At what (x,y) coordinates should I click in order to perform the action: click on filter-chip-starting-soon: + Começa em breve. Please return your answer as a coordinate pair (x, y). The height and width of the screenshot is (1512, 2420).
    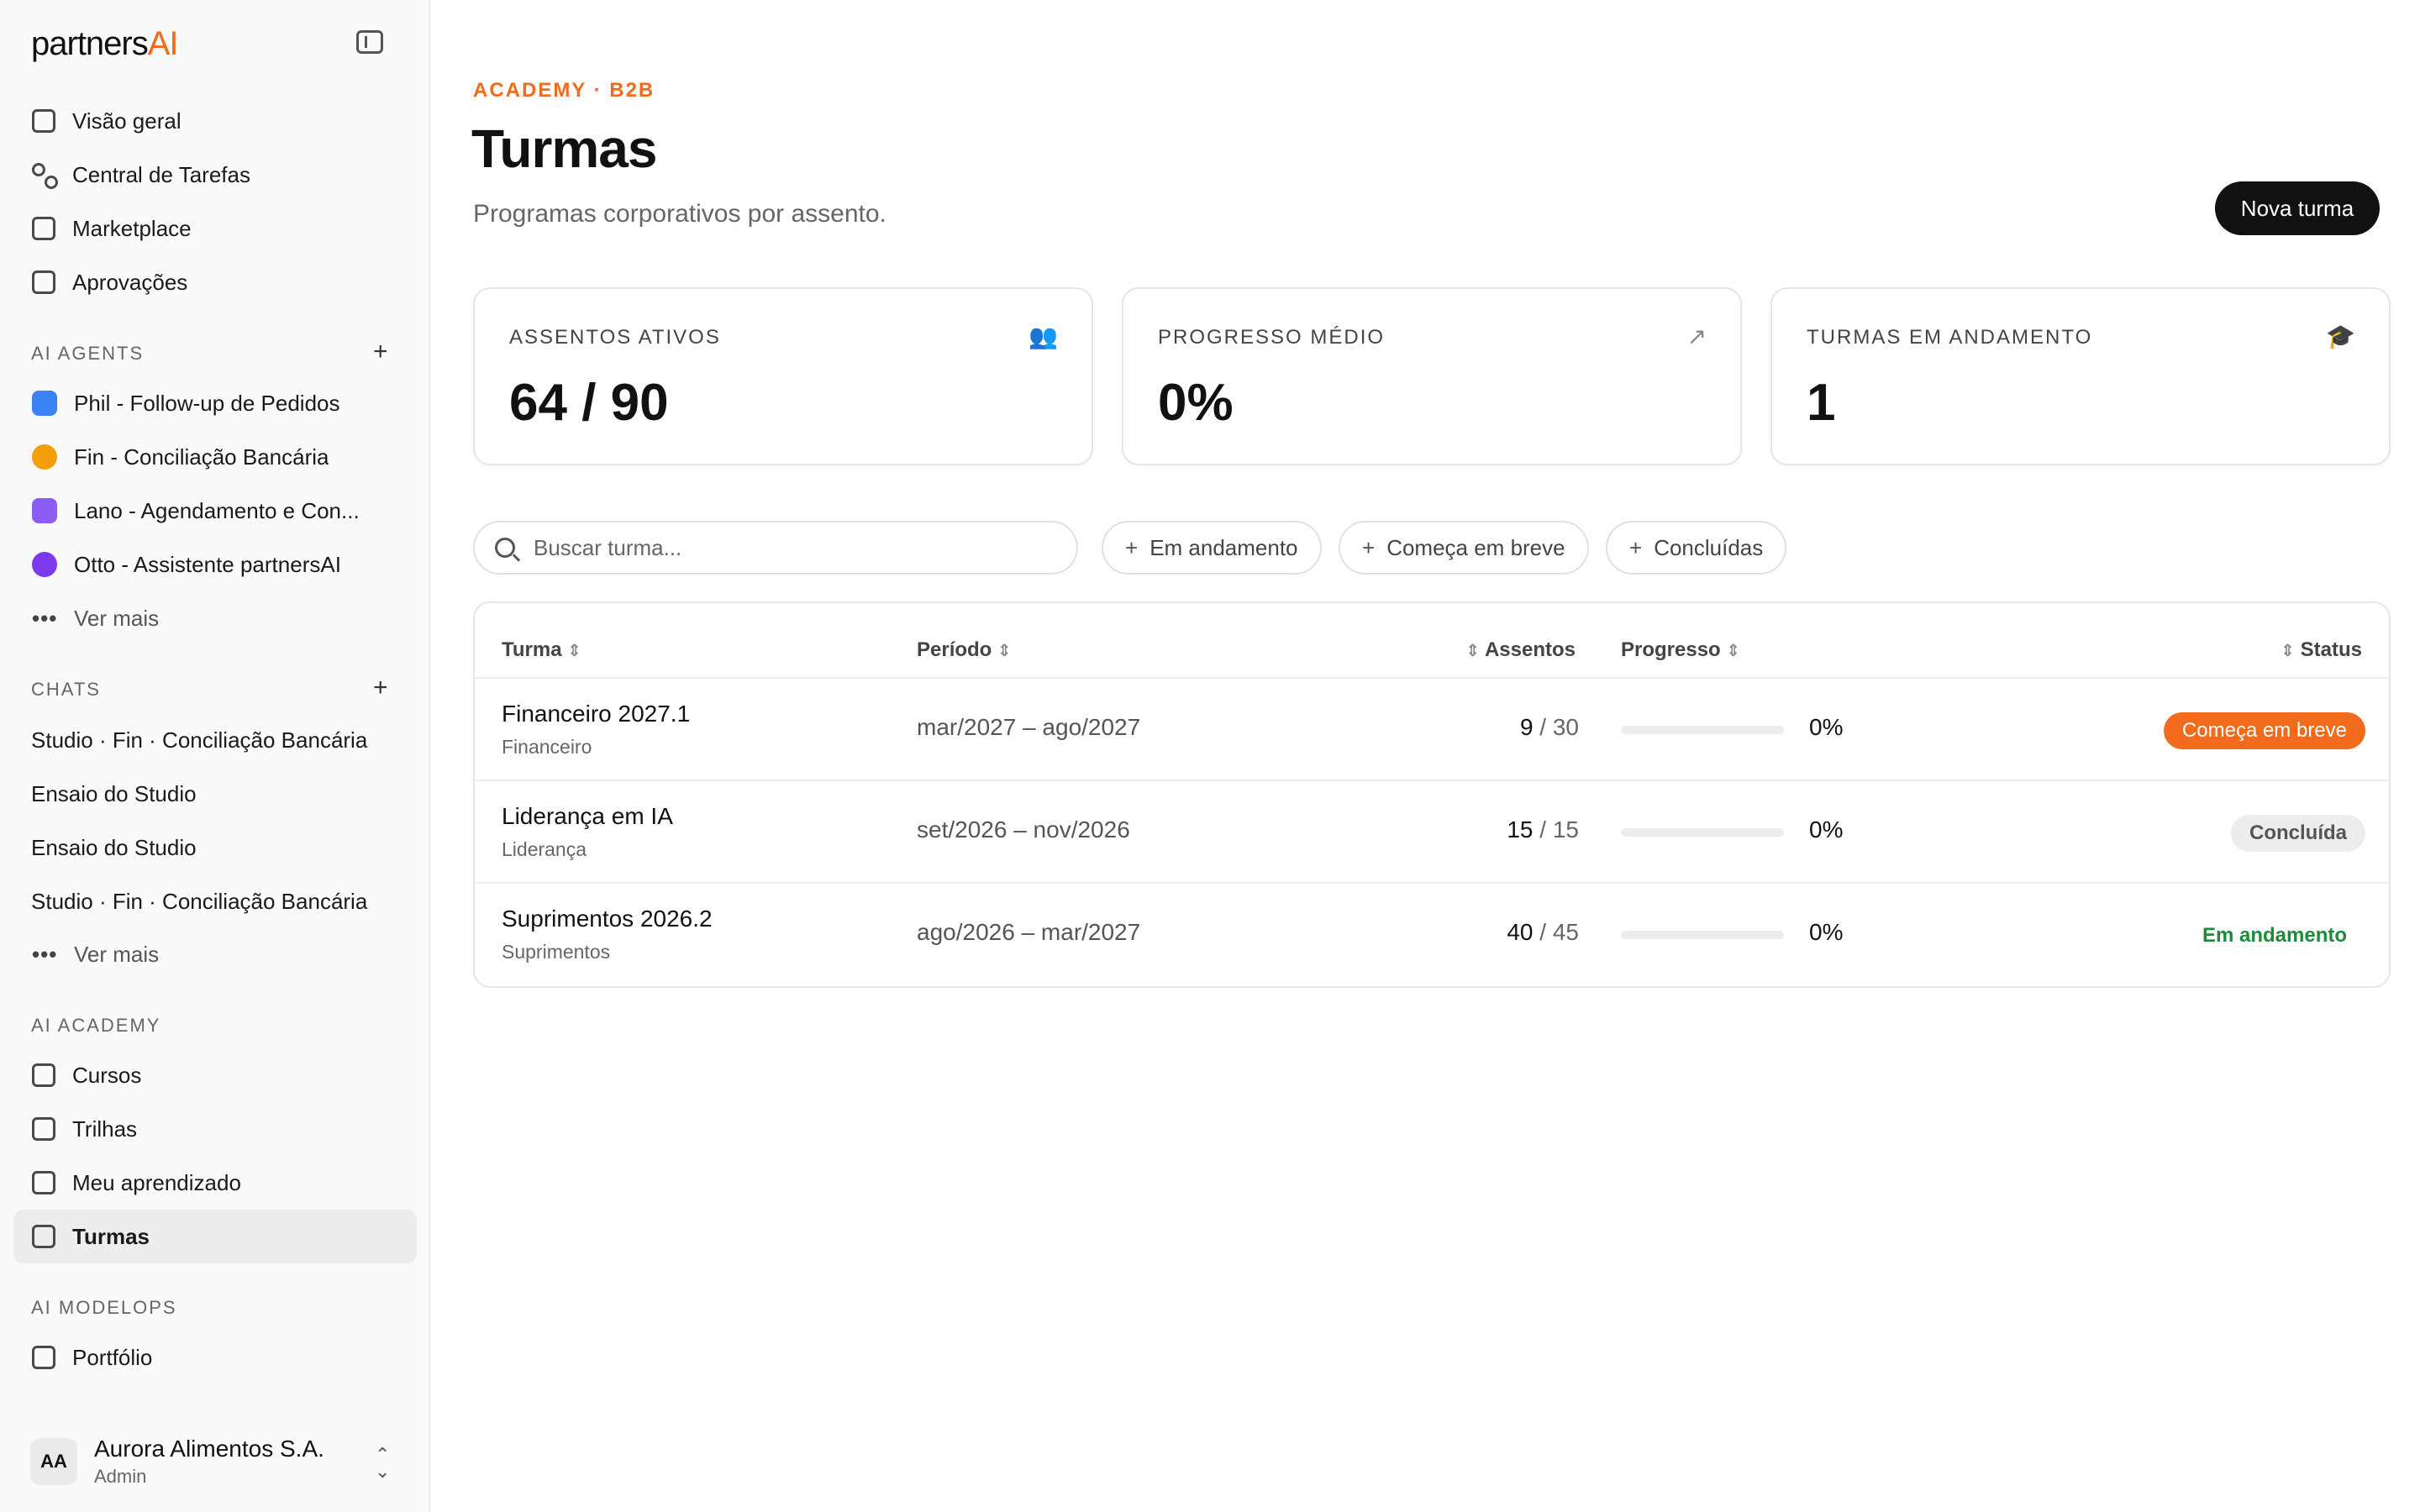
    Looking at the image, I should click on (1464, 548).